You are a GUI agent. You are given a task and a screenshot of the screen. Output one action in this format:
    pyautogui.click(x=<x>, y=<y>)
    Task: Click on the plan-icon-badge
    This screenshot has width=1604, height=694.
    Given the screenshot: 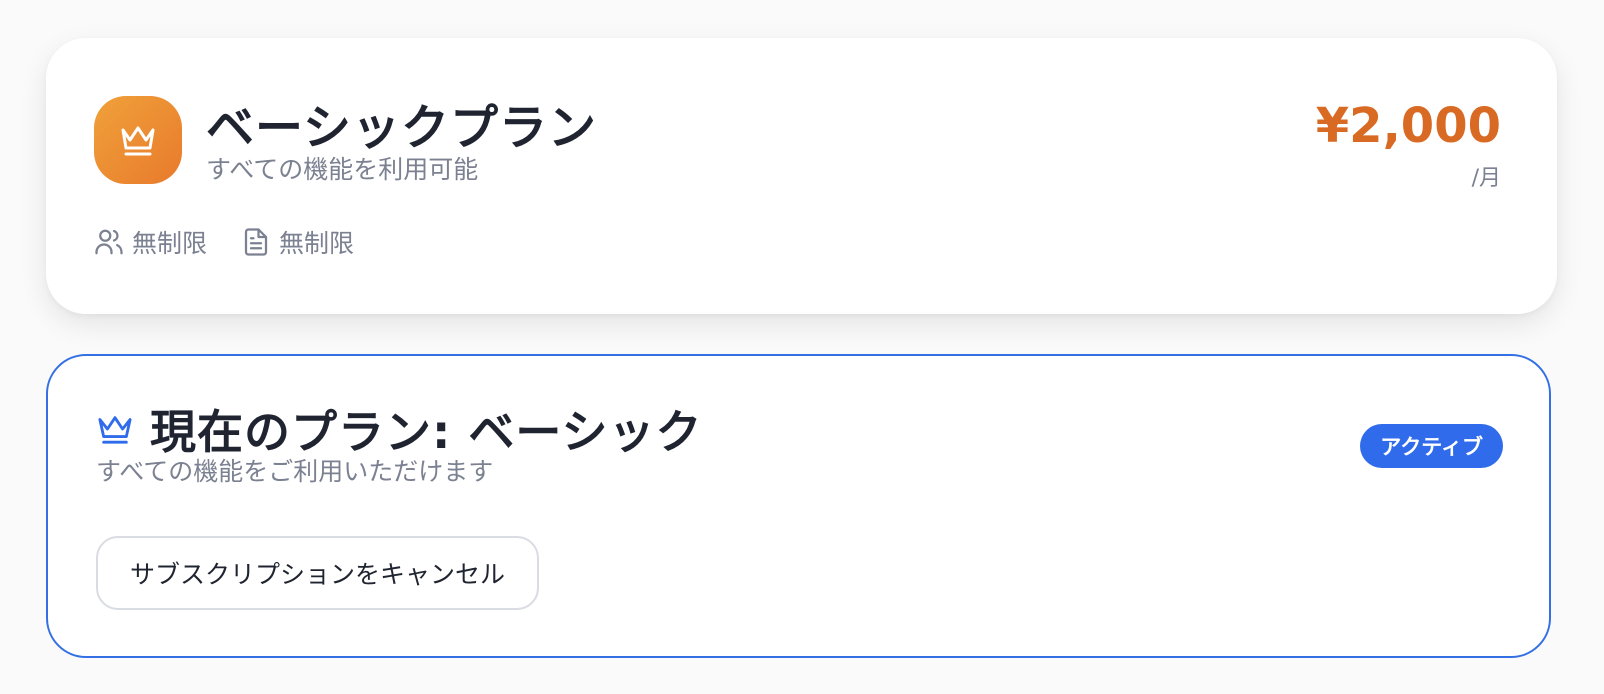 What is the action you would take?
    pyautogui.click(x=138, y=140)
    